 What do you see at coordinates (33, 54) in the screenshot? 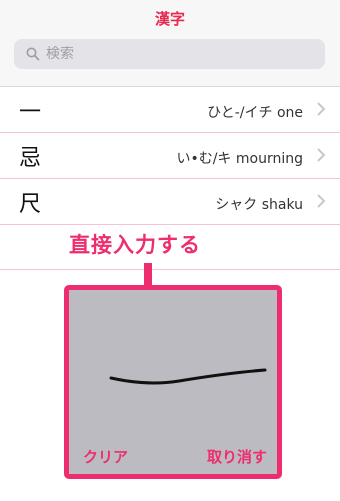
I see `search-icon` at bounding box center [33, 54].